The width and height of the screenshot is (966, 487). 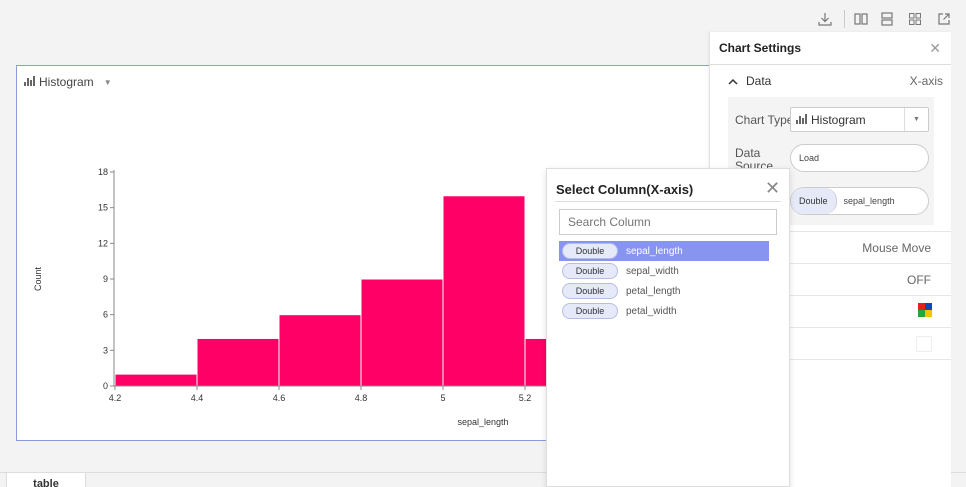 I want to click on x-tick-label: 4.4, so click(x=197, y=398).